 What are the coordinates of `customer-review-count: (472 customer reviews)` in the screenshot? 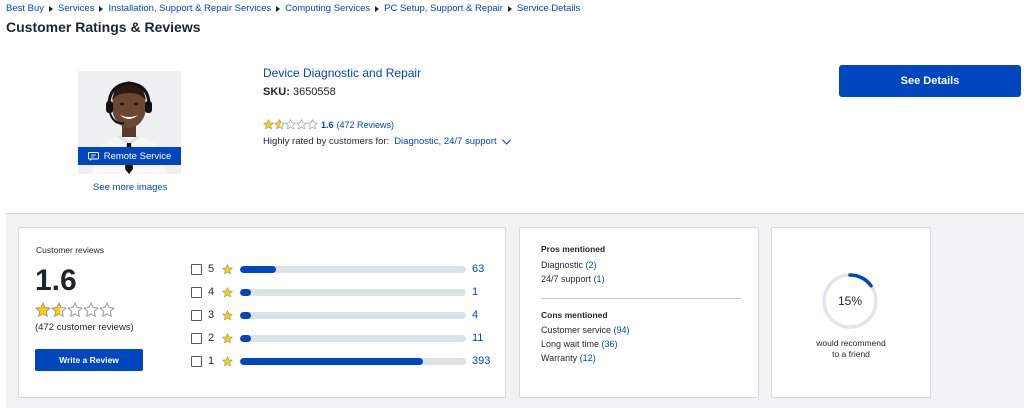 It's located at (84, 327).